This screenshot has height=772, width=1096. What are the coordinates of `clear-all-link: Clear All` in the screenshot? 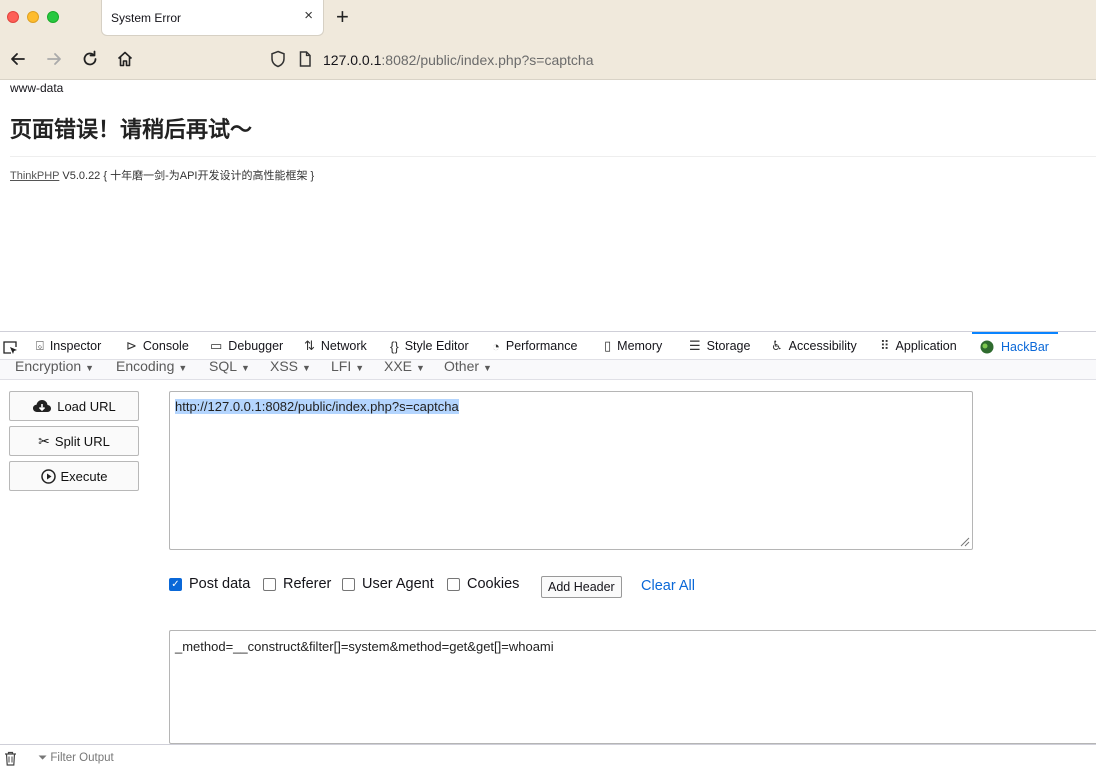 It's located at (668, 586).